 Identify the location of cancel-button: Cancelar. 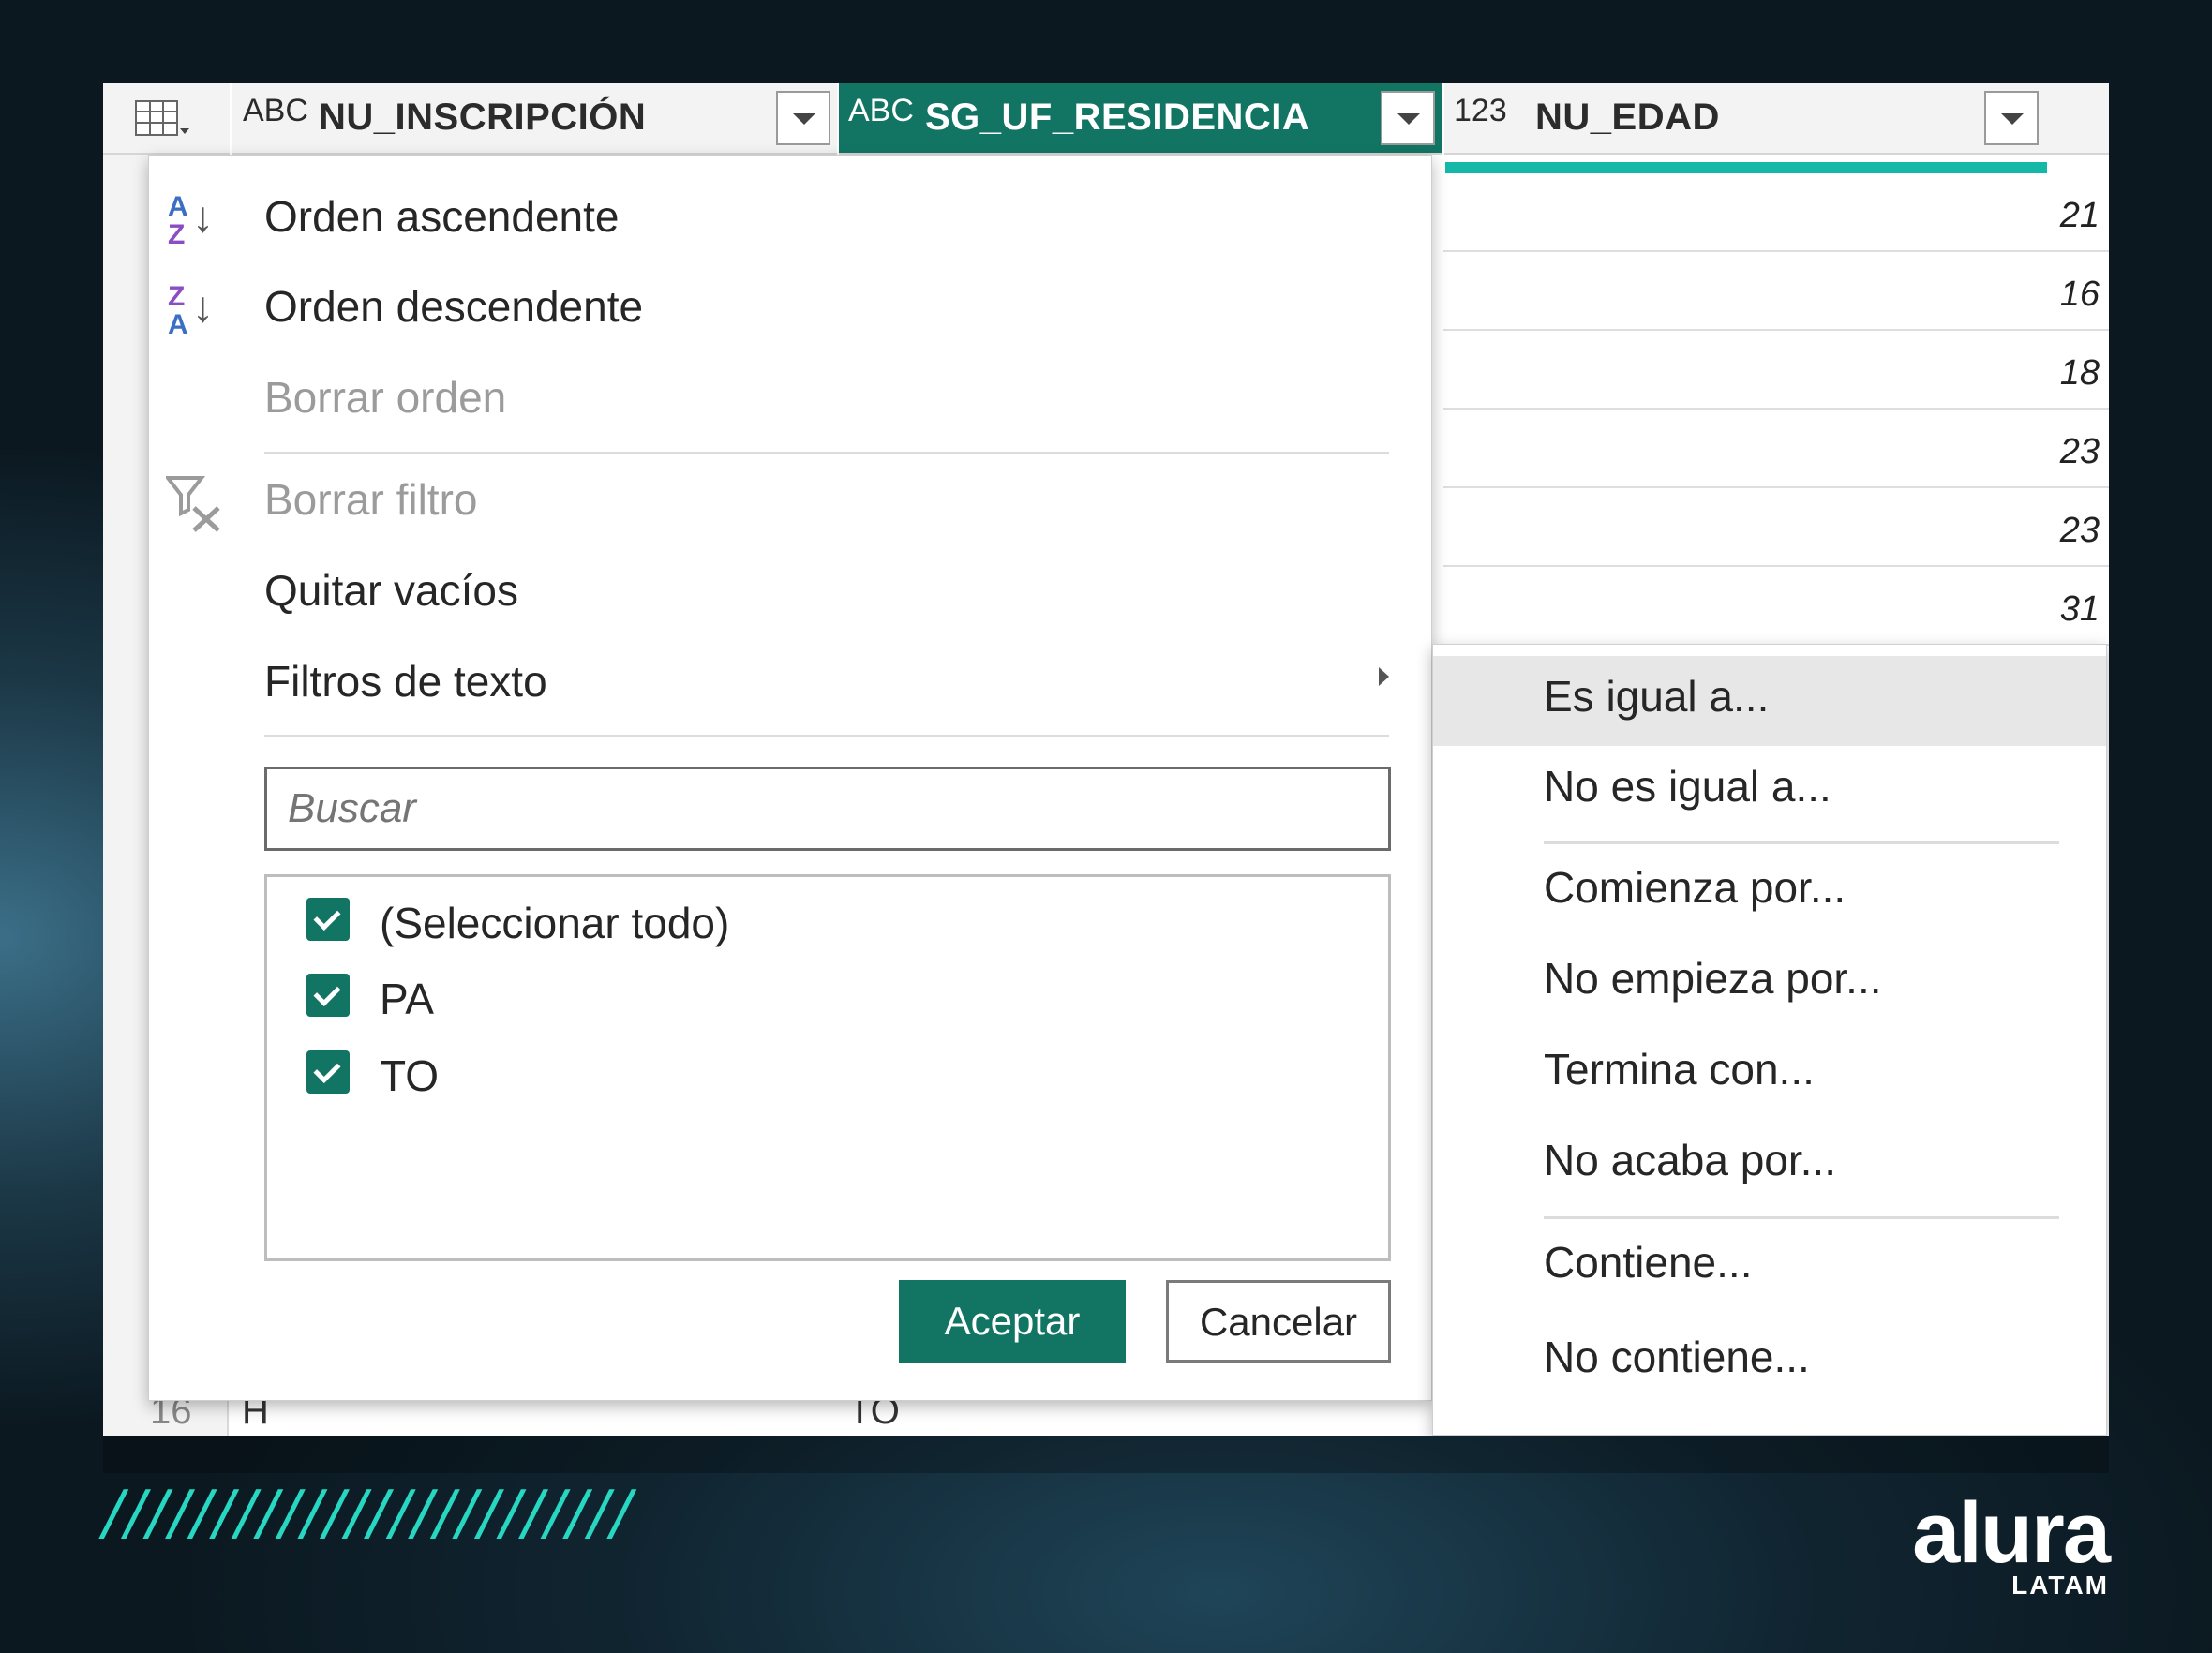
(1278, 1321).